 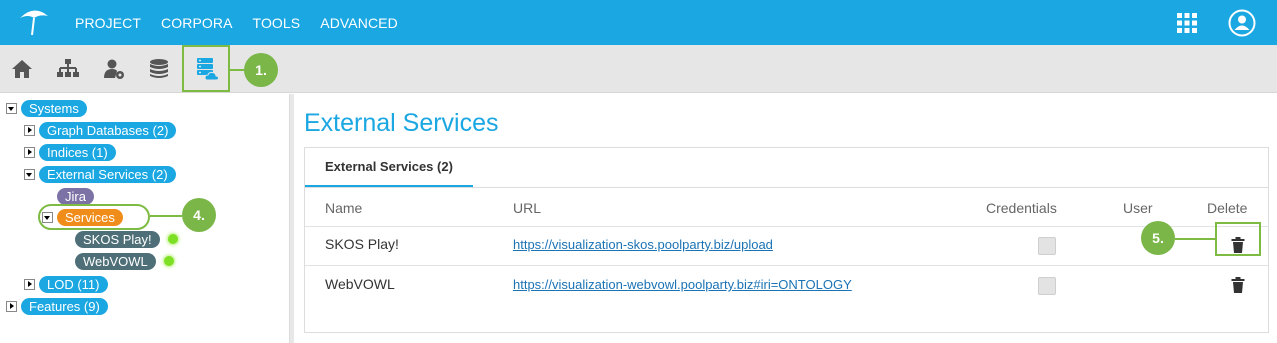 I want to click on tree-node-skos-play: SKOS Play!, so click(x=117, y=239).